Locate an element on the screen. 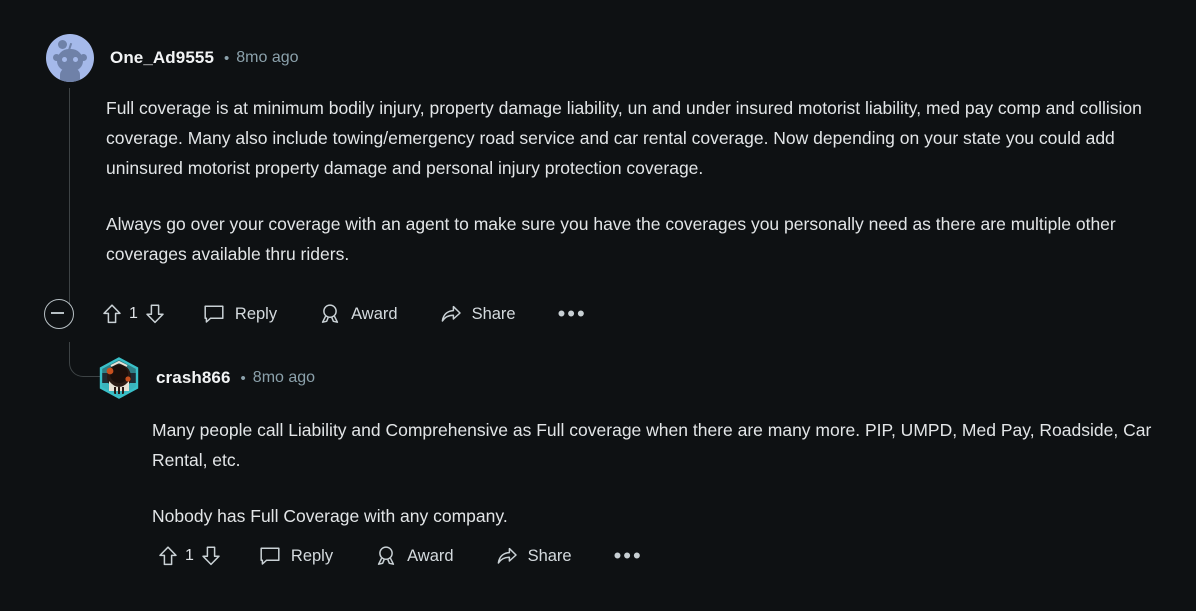 The width and height of the screenshot is (1196, 611). thread-reply-connector is located at coordinates (84, 359).